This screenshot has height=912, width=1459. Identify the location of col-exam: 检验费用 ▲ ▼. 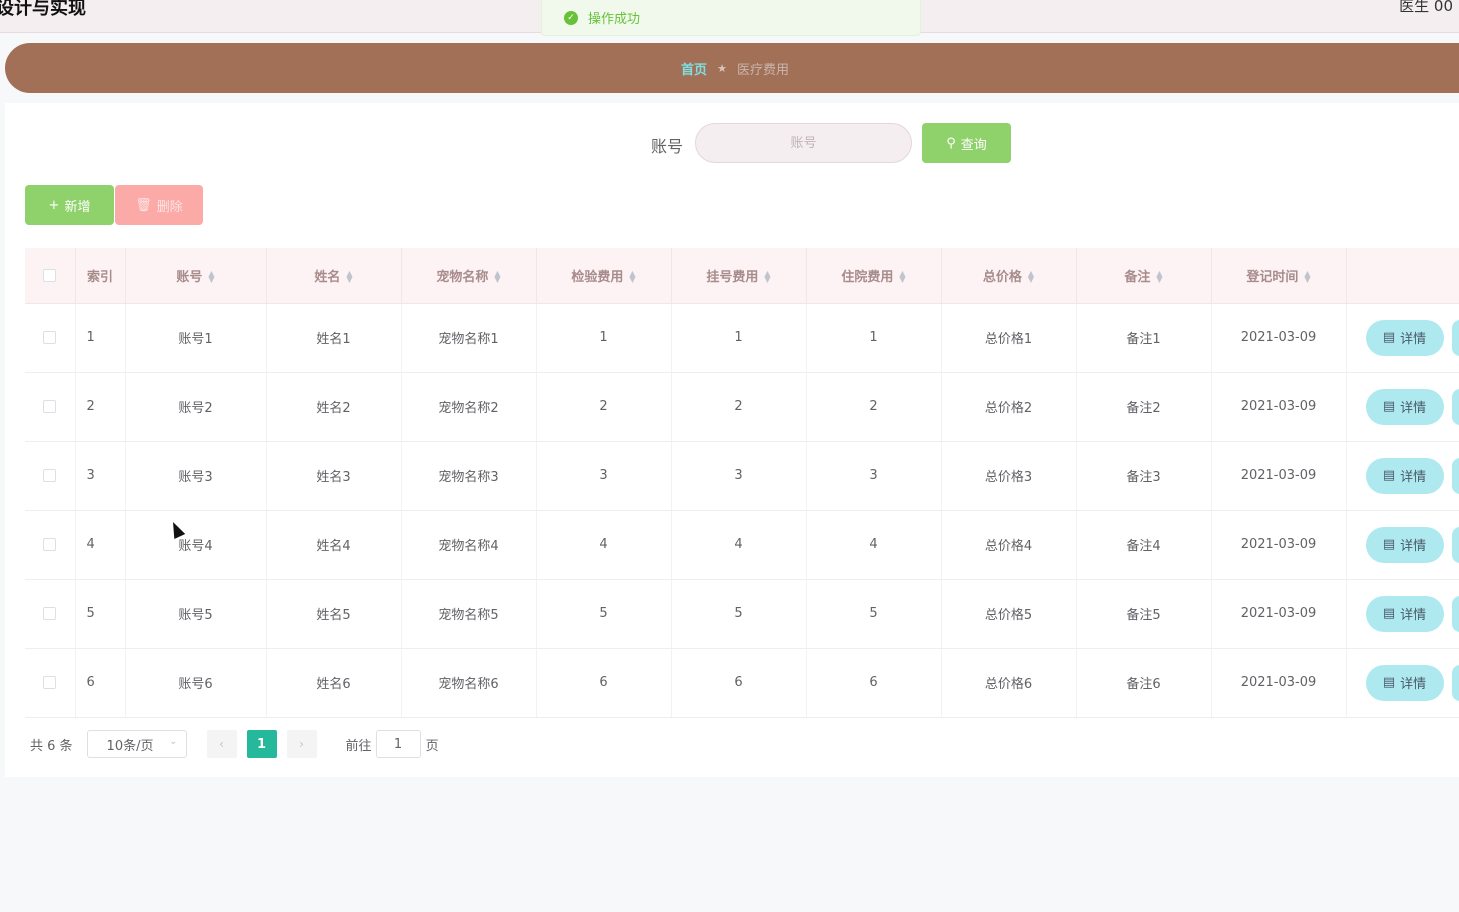
(604, 276).